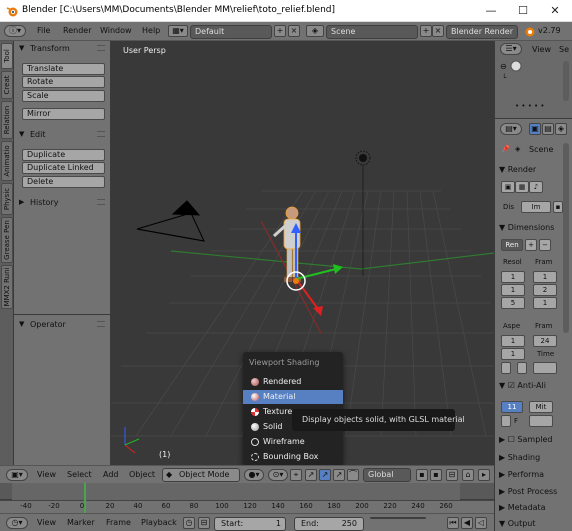 The image size is (572, 531). I want to click on history-panel-header: ▶ History, so click(62, 203).